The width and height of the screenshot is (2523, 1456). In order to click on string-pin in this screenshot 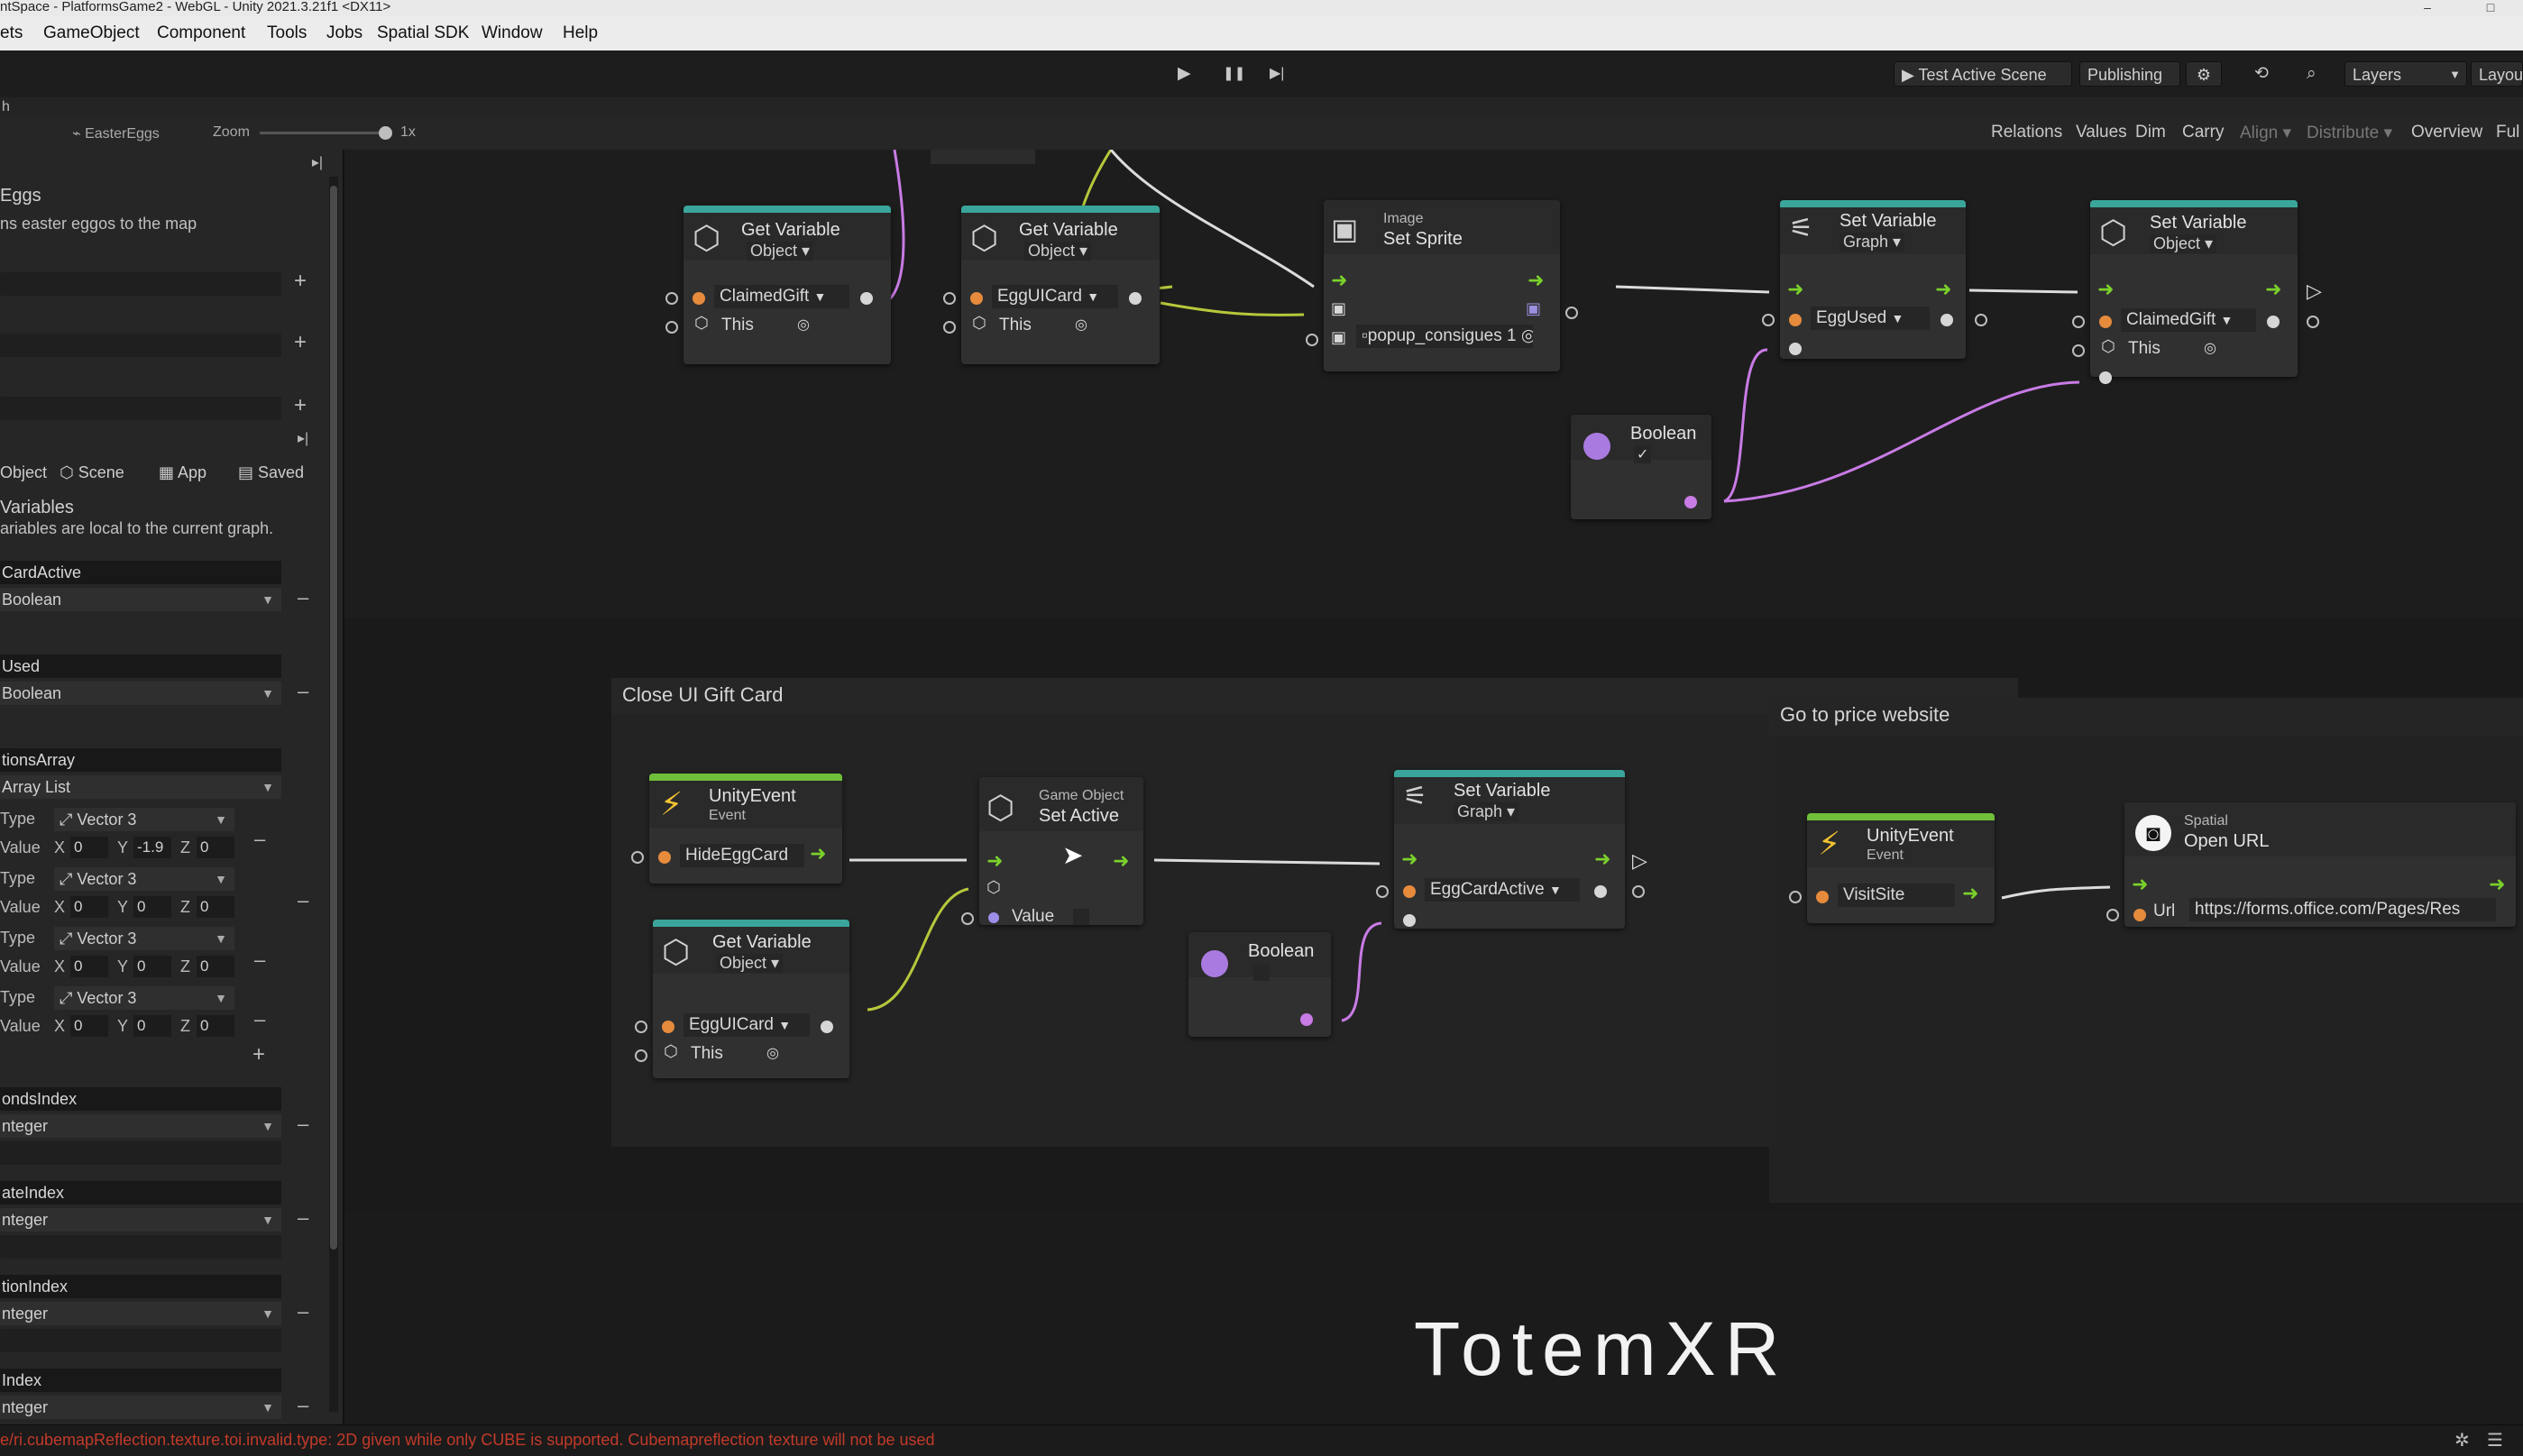, I will do `click(1822, 897)`.